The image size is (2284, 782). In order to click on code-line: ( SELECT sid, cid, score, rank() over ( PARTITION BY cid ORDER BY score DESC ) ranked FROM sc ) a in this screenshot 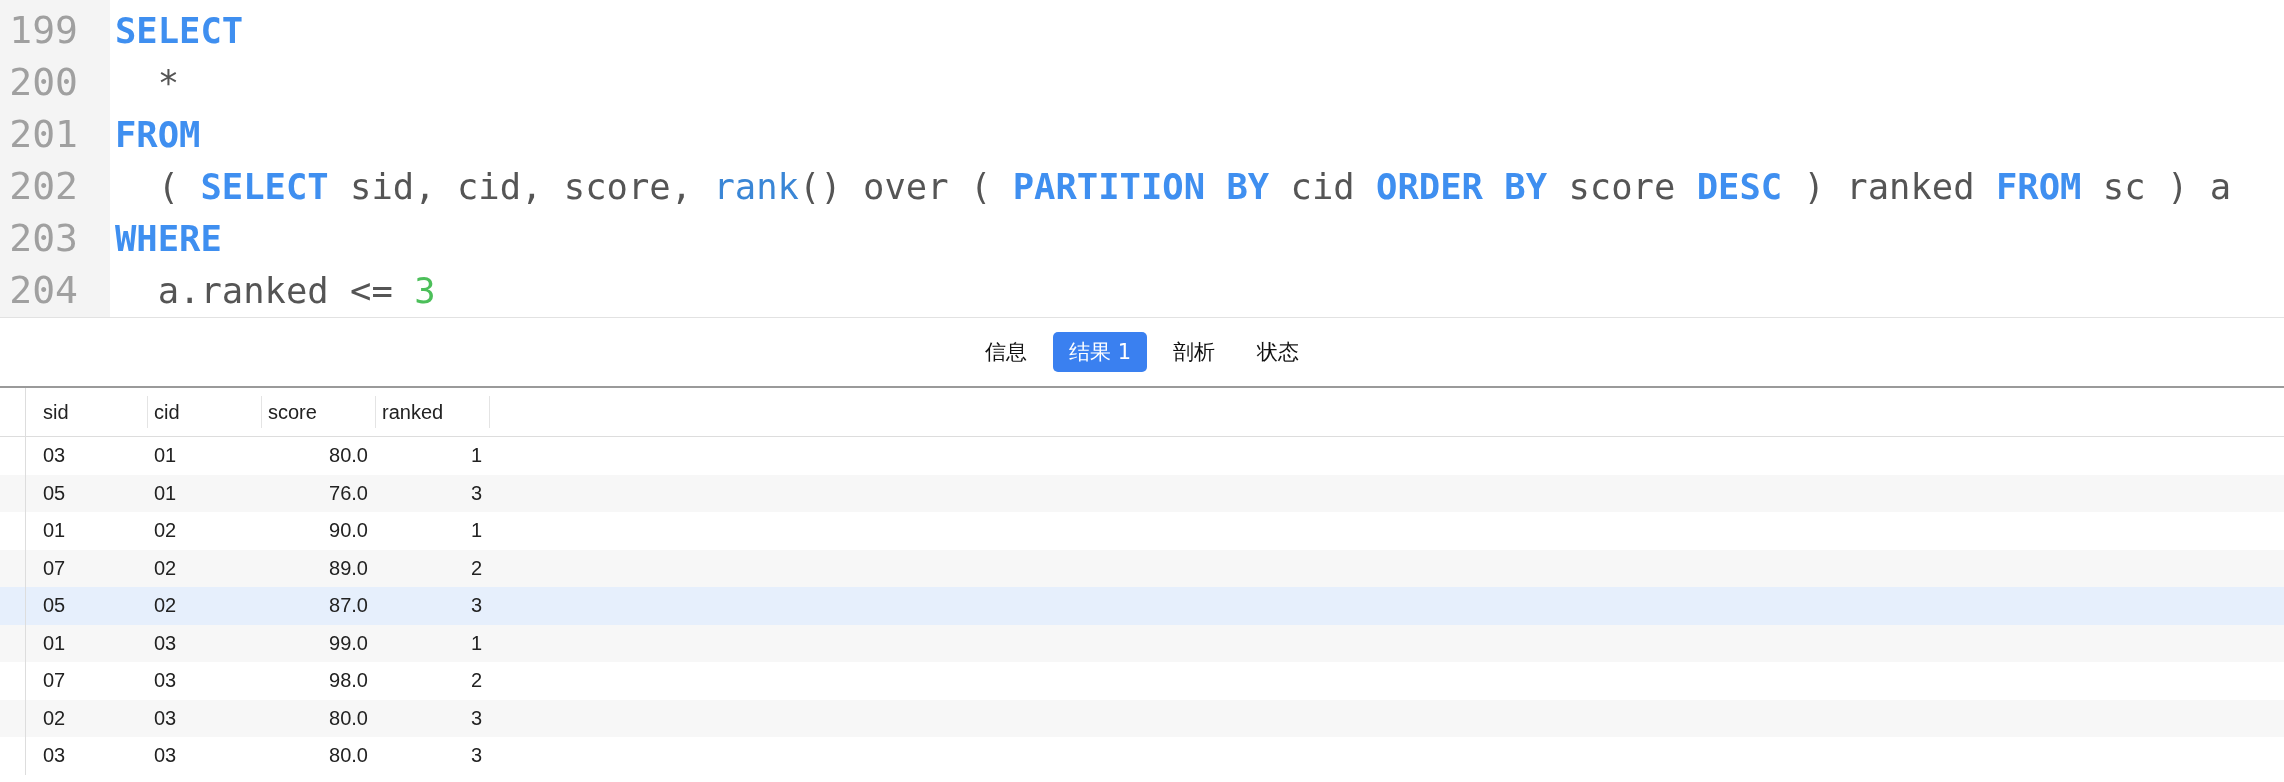, I will do `click(1194, 186)`.